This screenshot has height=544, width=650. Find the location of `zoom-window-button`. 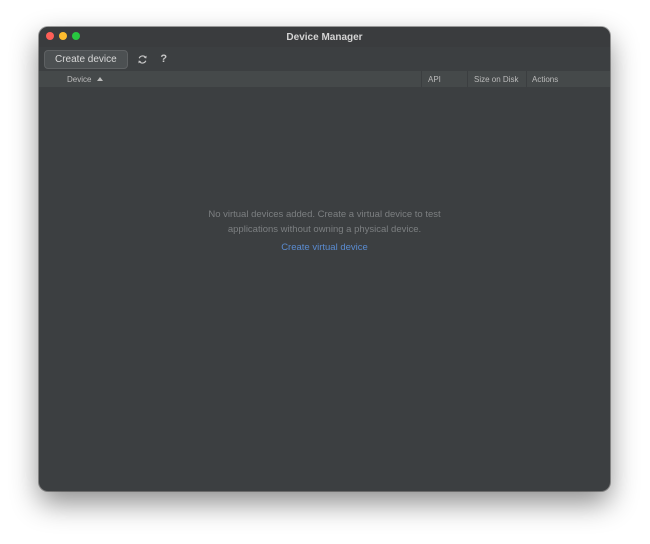

zoom-window-button is located at coordinates (76, 36).